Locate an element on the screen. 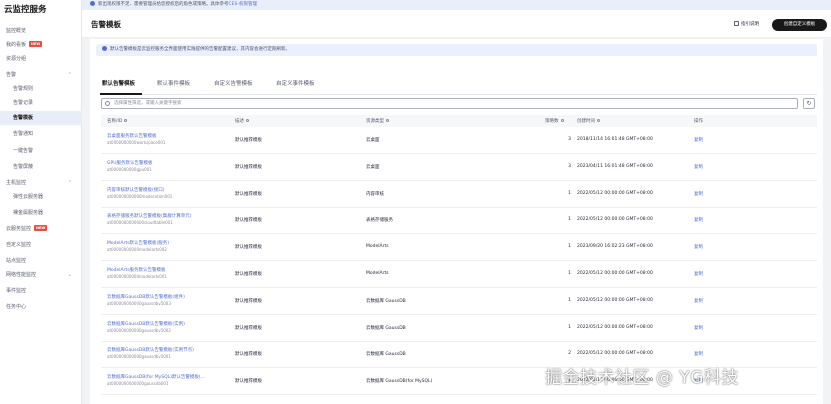  template-name-link: 云数据库GaussDB默认告警模板(实例) is located at coordinates (146, 324).